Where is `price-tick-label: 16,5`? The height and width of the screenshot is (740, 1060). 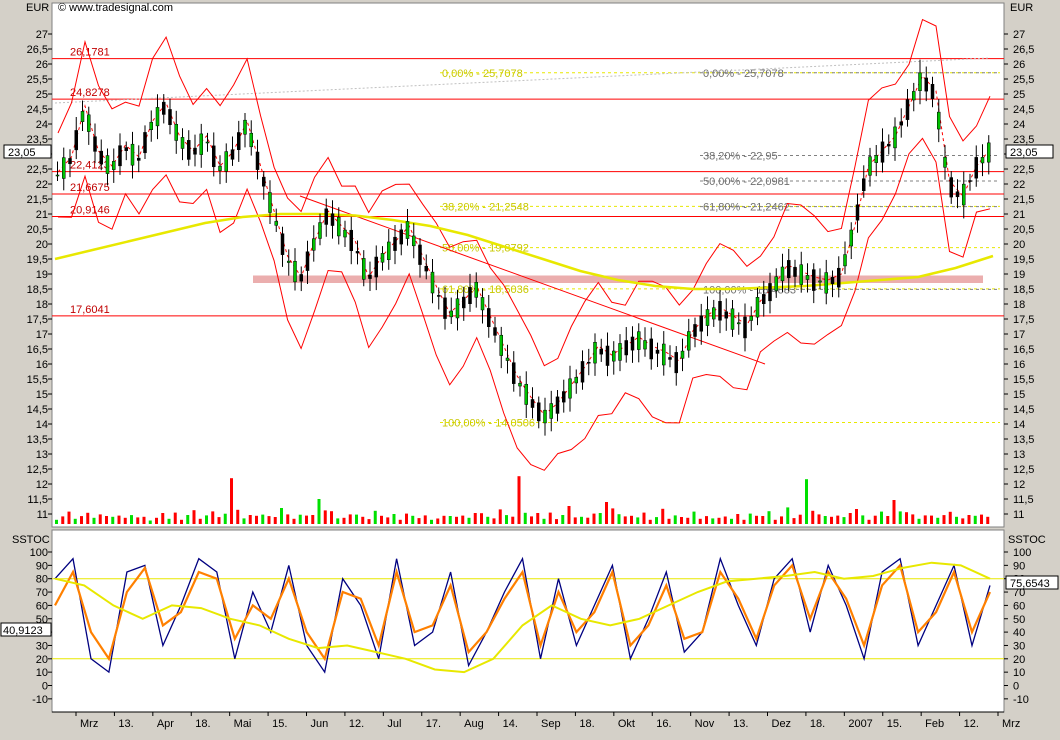 price-tick-label: 16,5 is located at coordinates (1023, 350).